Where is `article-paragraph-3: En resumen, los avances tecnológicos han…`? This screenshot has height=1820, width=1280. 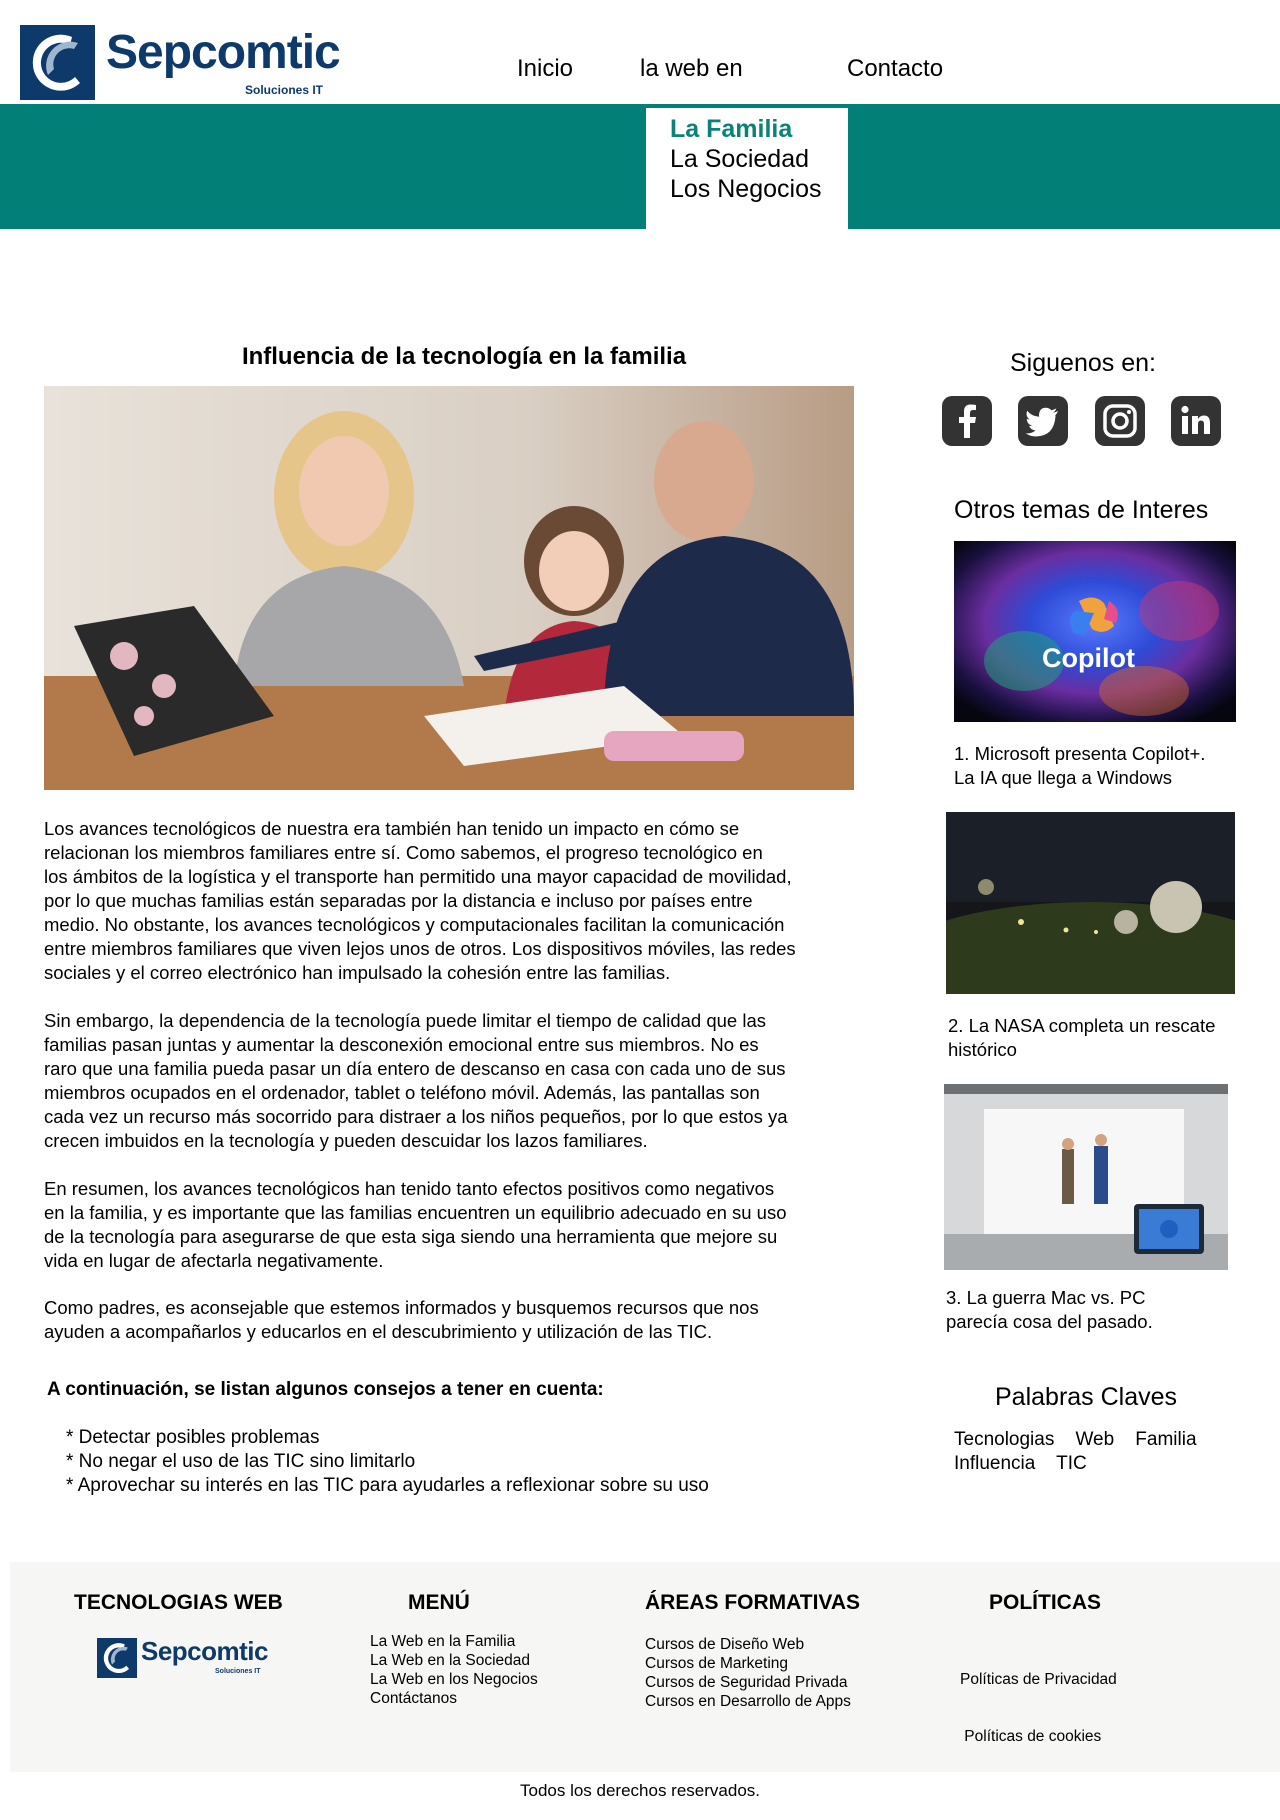 article-paragraph-3: En resumen, los avances tecnológicos han… is located at coordinates (415, 1224).